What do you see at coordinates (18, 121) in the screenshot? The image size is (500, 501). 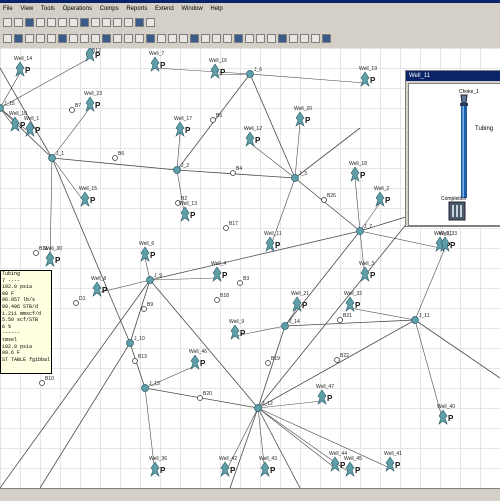 I see `well-icon: P Well_10` at bounding box center [18, 121].